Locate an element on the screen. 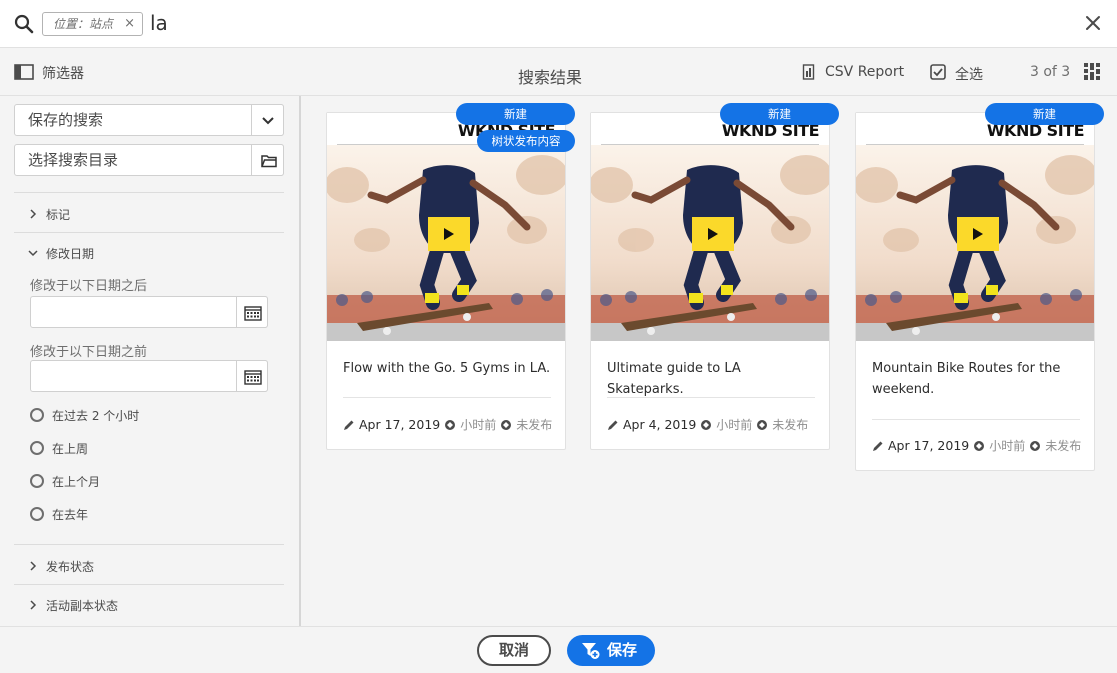 Image resolution: width=1117 pixels, height=673 pixels. filter-toggle-label: 筛选器 is located at coordinates (63, 73).